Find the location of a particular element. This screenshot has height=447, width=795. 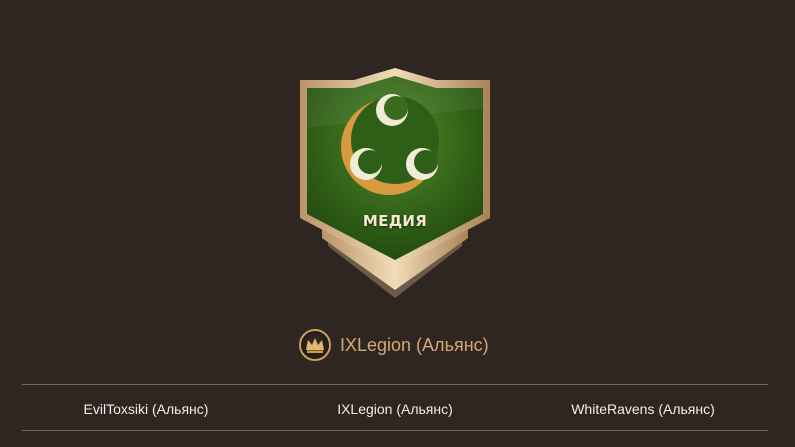

divider-bottom is located at coordinates (395, 430).